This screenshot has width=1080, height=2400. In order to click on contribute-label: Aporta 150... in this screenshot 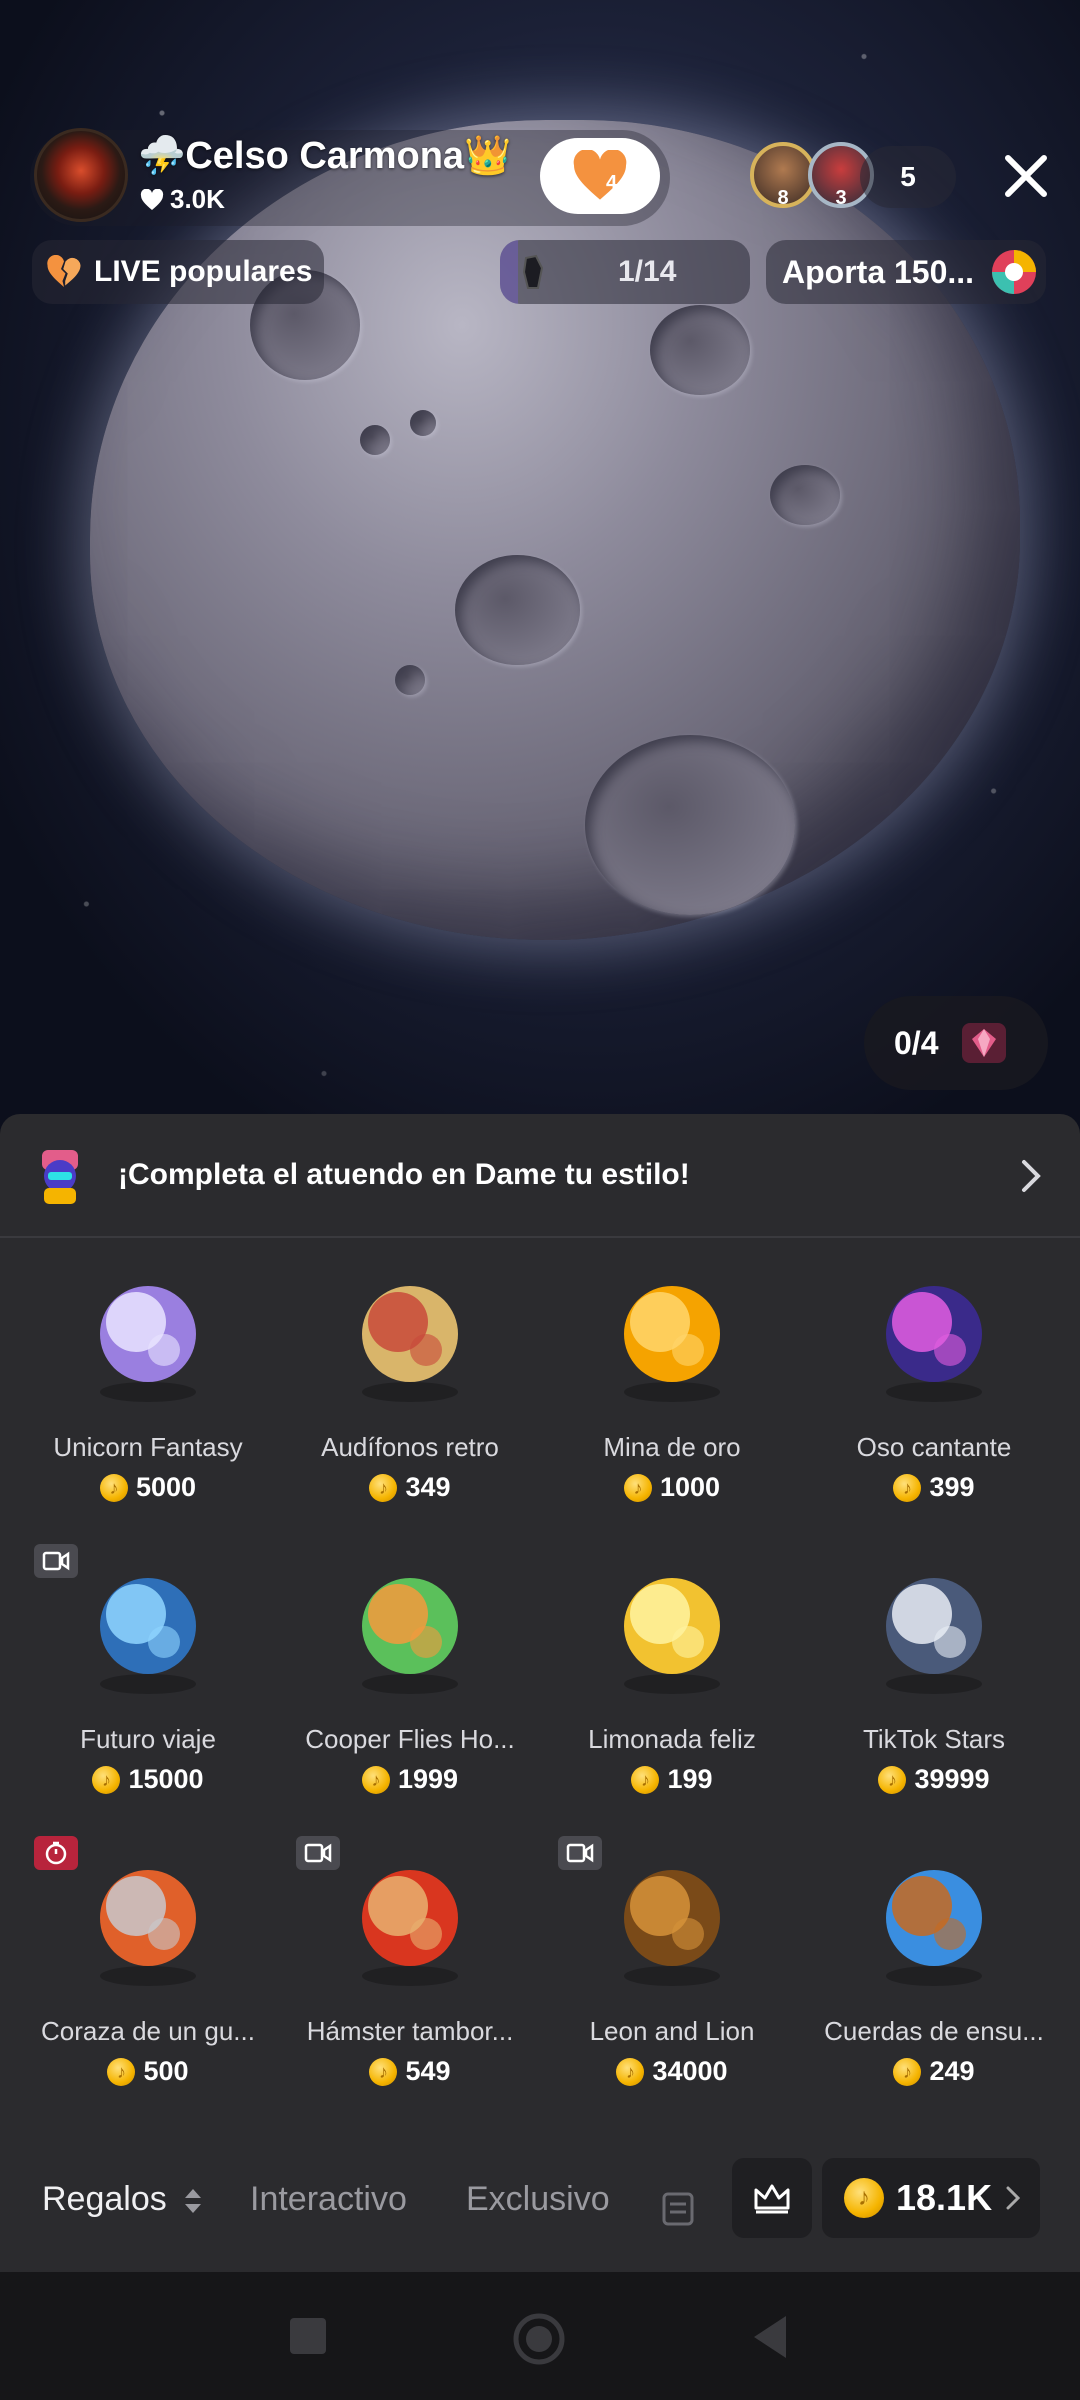, I will do `click(878, 271)`.